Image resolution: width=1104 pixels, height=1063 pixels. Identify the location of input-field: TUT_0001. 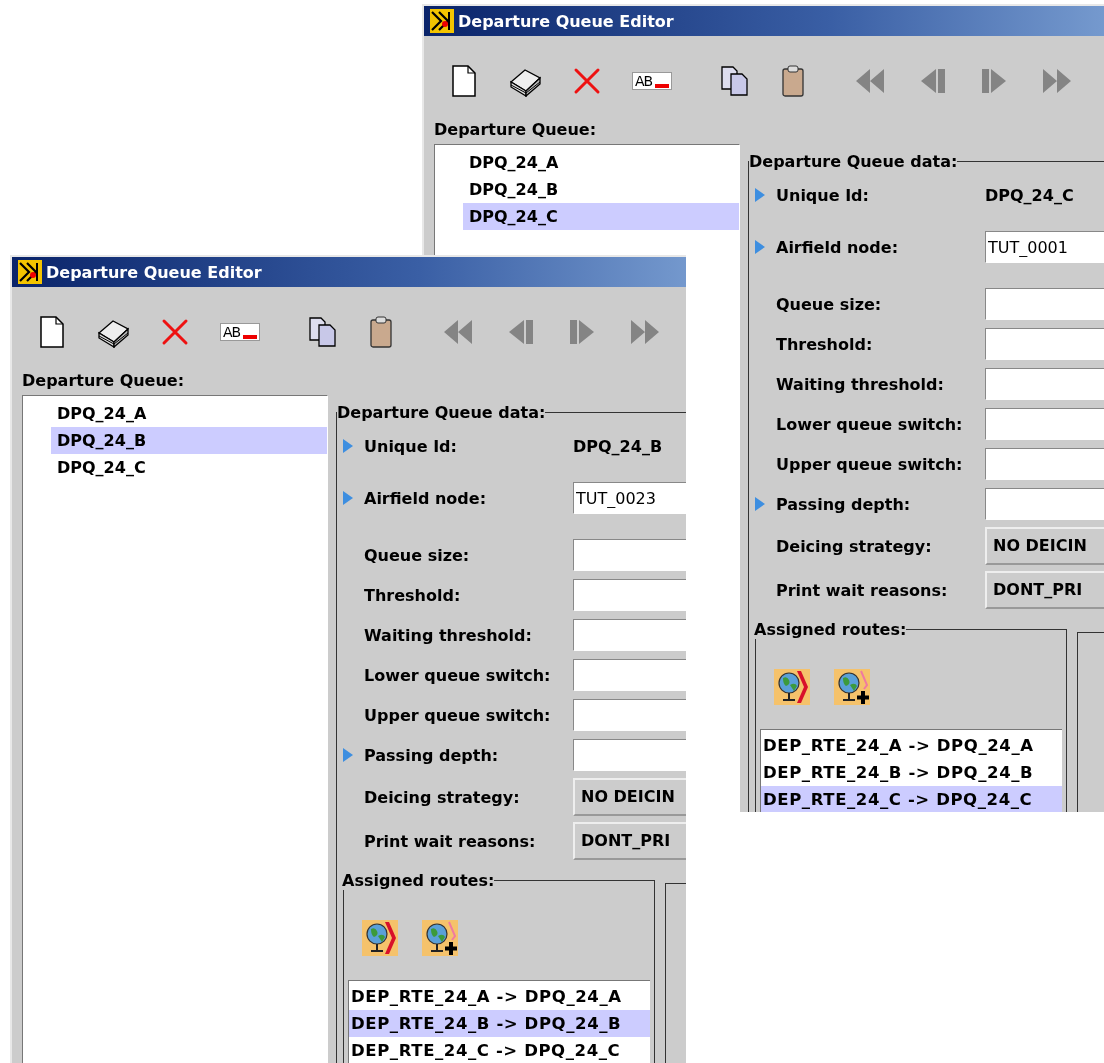
(1044, 247).